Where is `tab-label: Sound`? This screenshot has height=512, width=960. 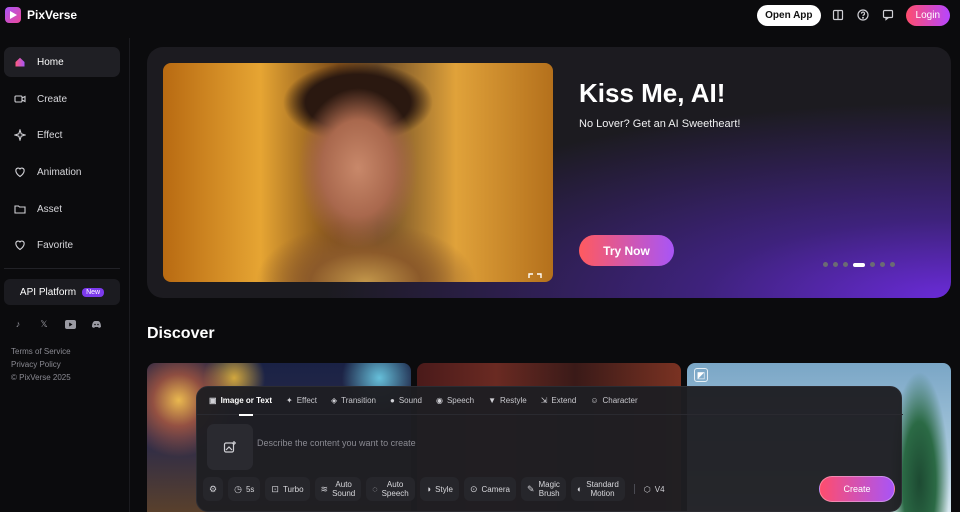
tab-label: Sound is located at coordinates (410, 400).